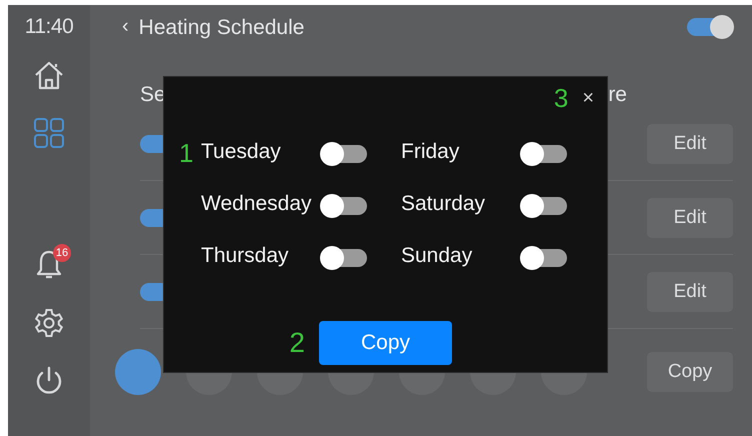  I want to click on step-marker: 1, so click(186, 155).